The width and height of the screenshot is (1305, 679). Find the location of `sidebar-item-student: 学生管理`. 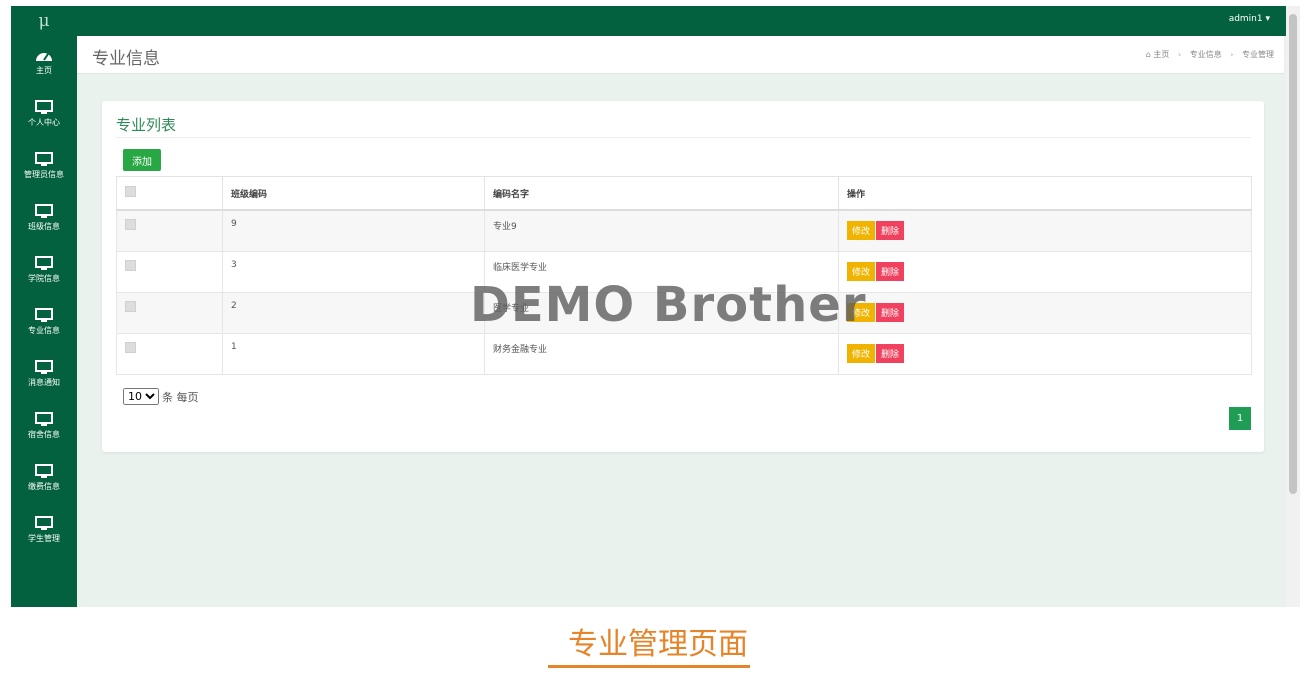

sidebar-item-student: 学生管理 is located at coordinates (44, 530).